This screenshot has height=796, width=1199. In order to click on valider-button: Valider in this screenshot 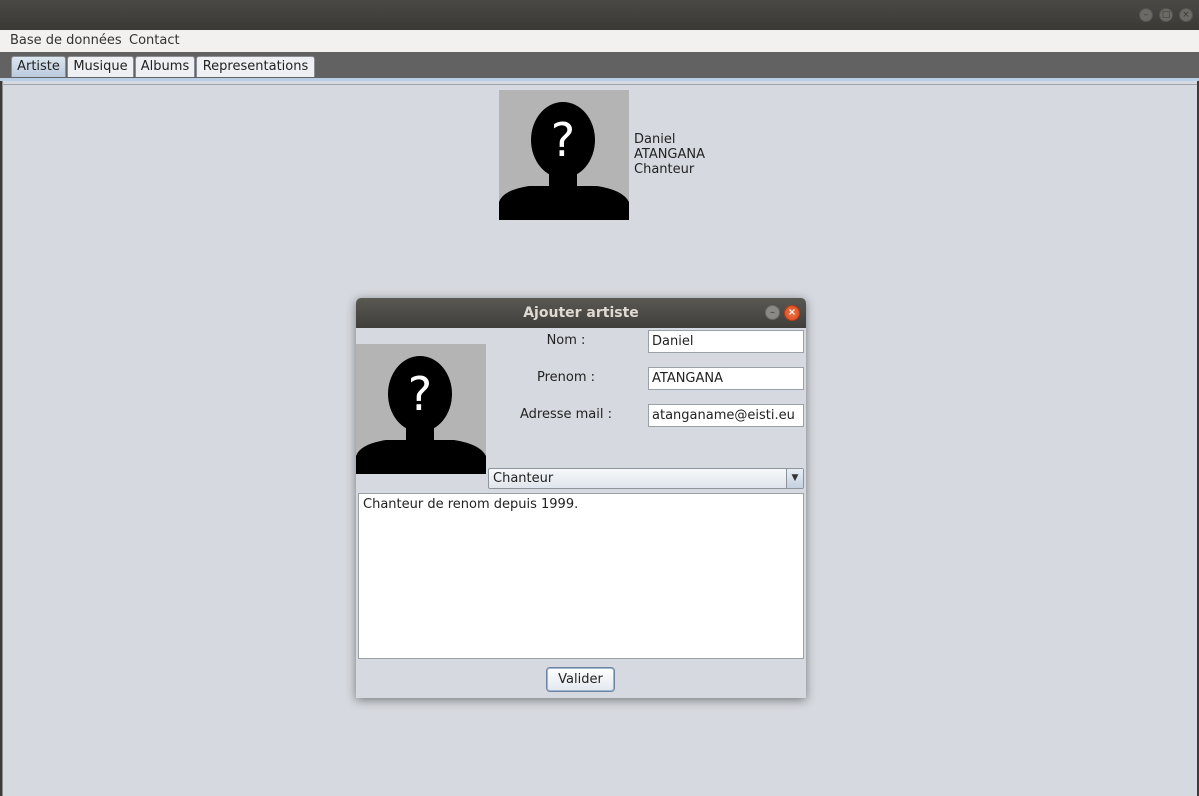, I will do `click(580, 679)`.